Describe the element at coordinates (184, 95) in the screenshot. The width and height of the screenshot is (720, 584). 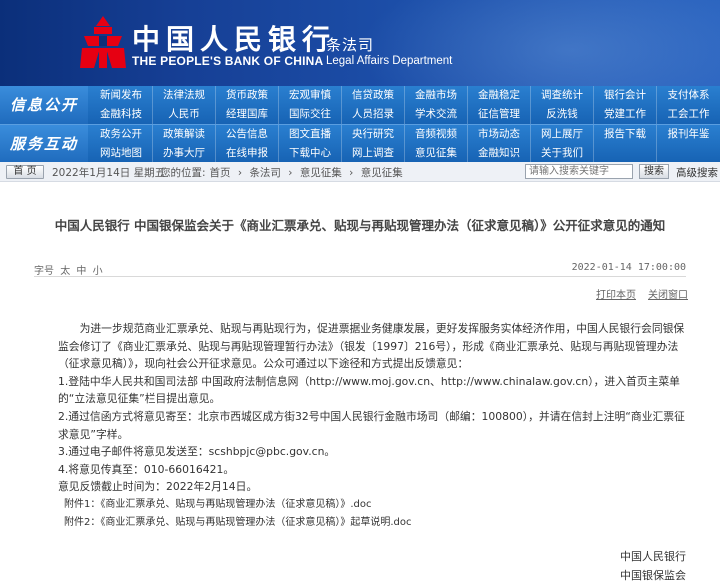
I see `nav-item: 法律法规` at that location.